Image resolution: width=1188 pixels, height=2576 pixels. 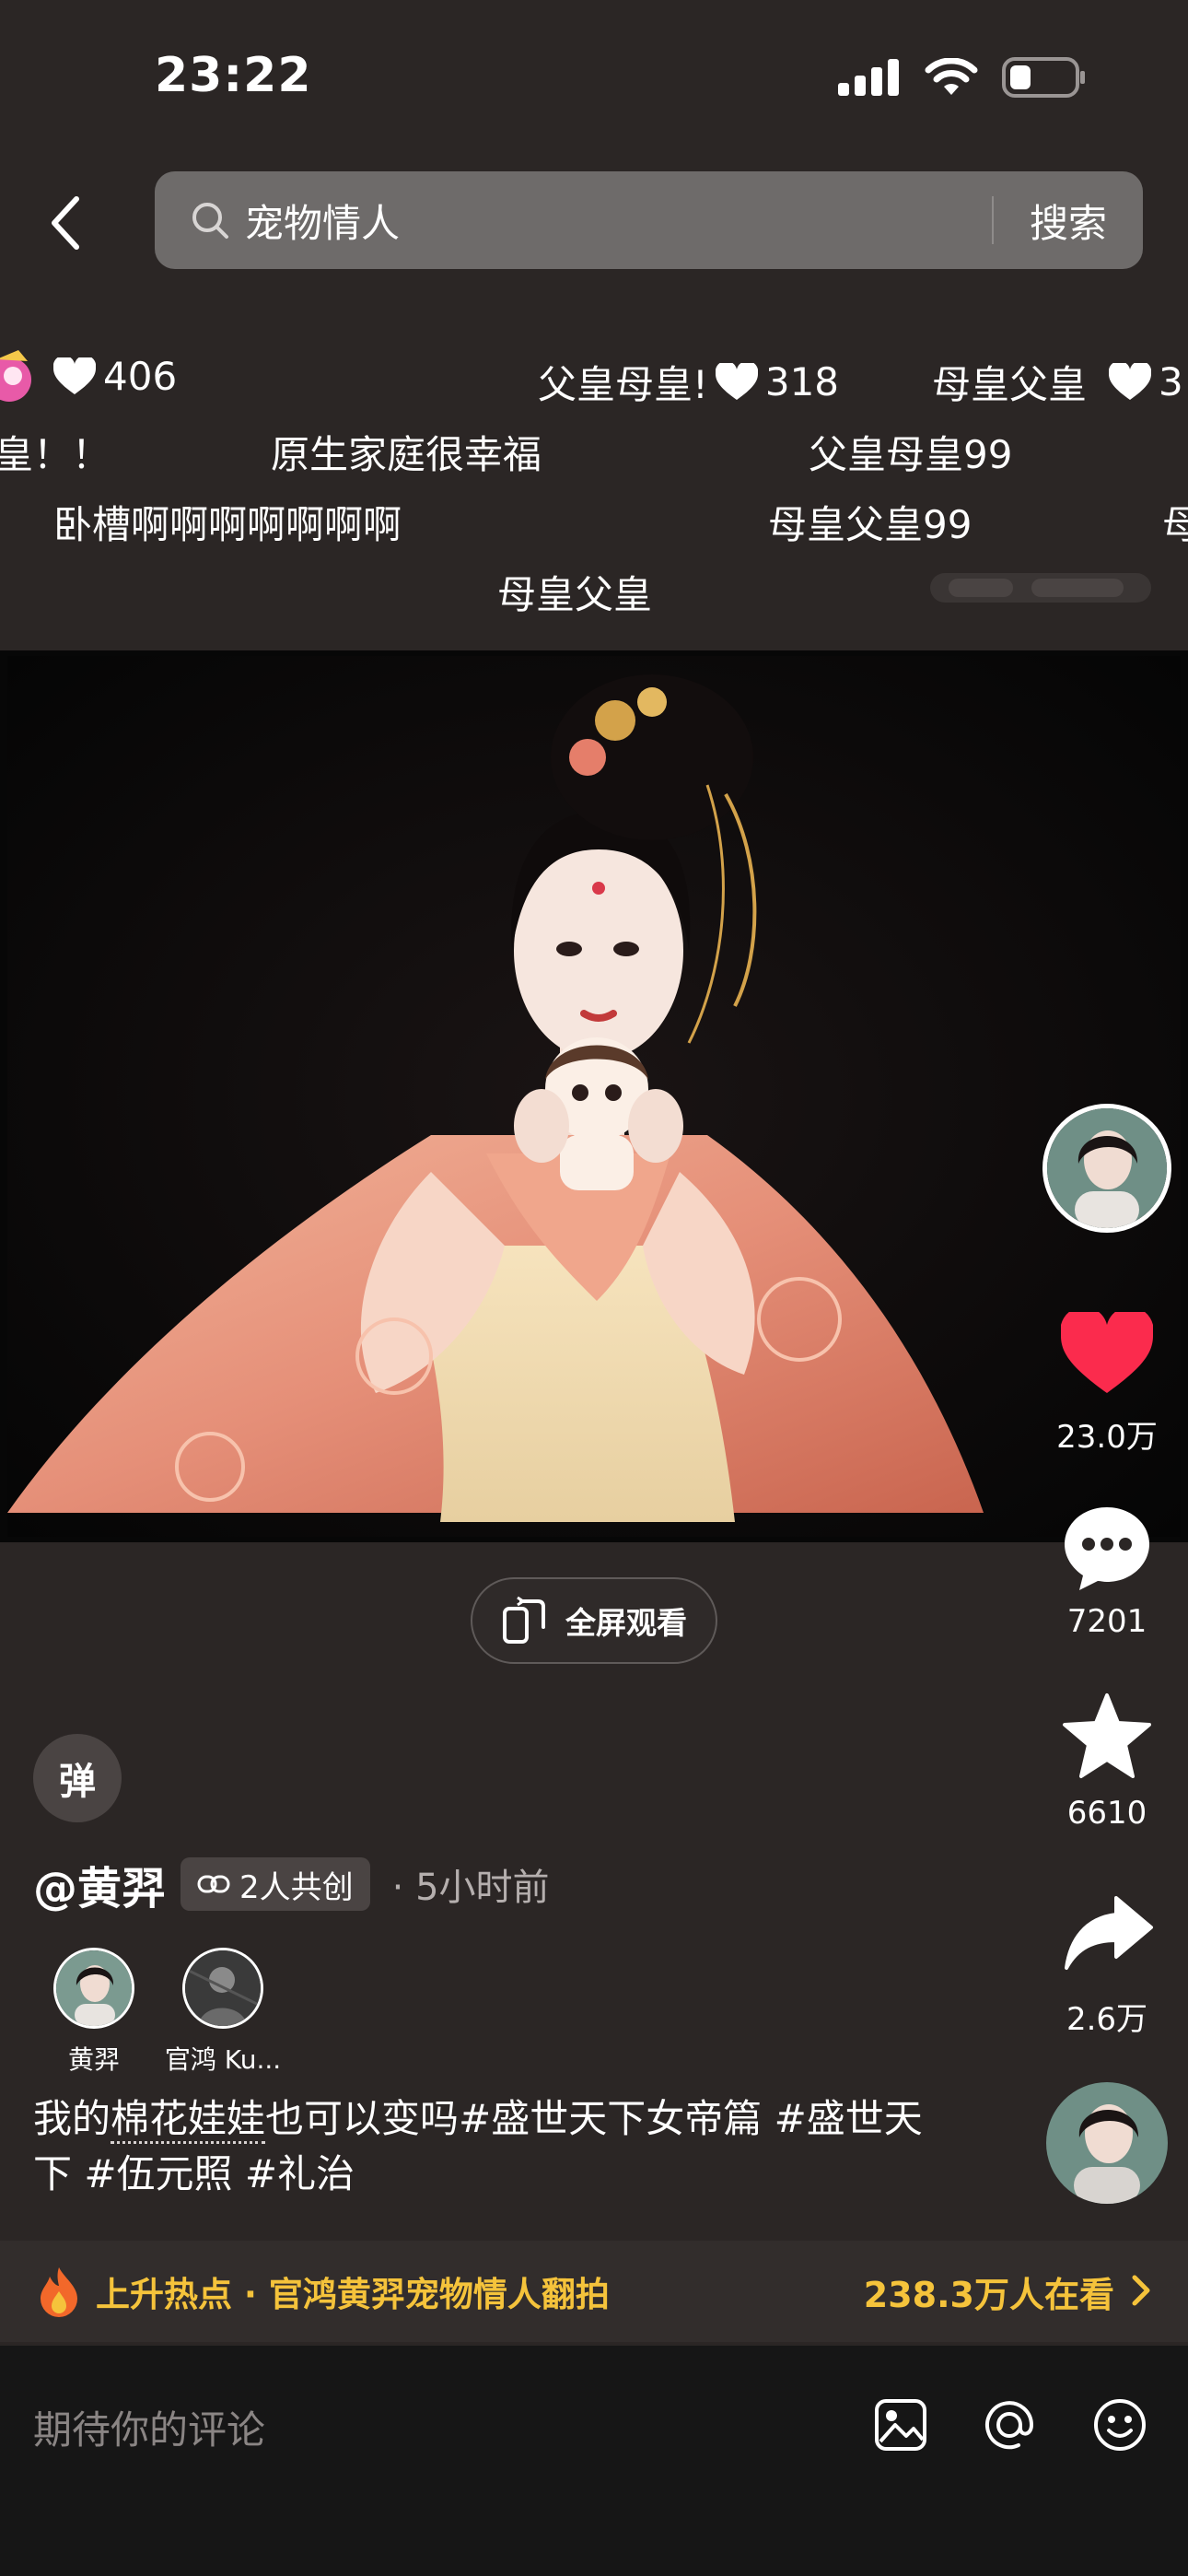 I want to click on back-button, so click(x=65, y=223).